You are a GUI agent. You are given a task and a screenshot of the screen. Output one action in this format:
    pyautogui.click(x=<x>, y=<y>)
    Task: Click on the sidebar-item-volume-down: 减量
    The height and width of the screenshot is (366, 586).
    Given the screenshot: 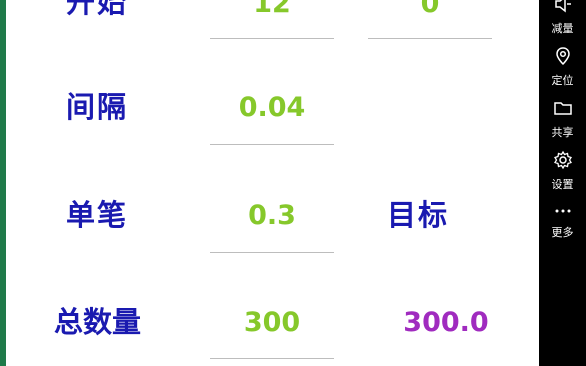 What is the action you would take?
    pyautogui.click(x=562, y=18)
    